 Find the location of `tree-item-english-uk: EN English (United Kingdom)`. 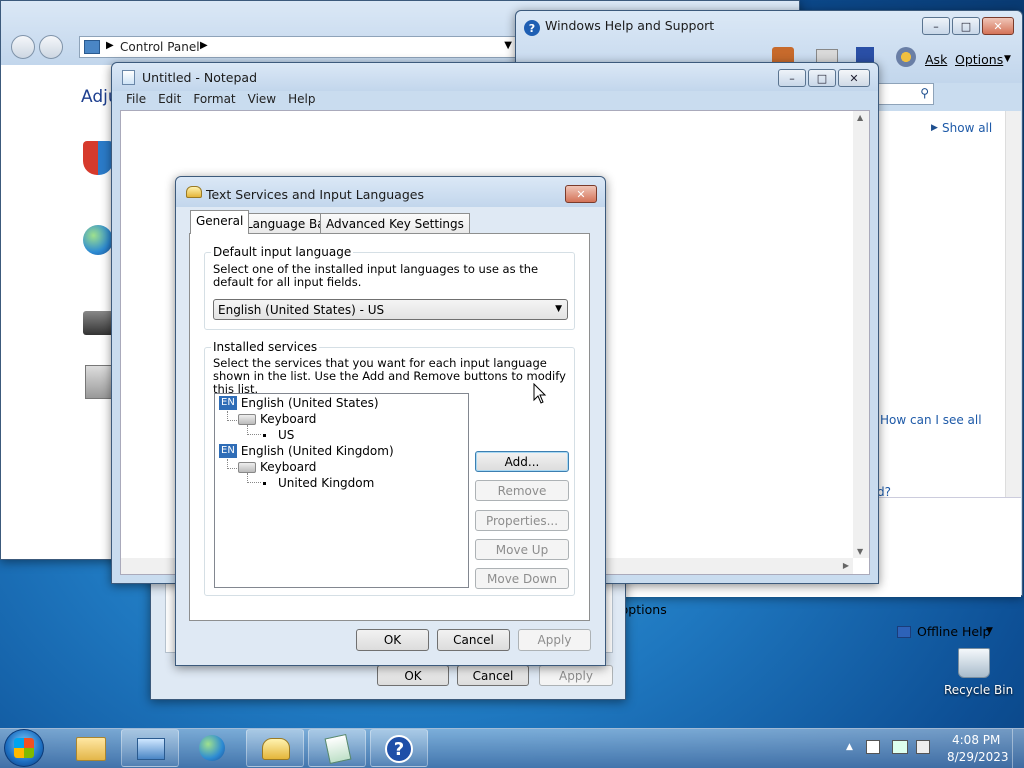

tree-item-english-uk: EN English (United Kingdom) is located at coordinates (306, 451).